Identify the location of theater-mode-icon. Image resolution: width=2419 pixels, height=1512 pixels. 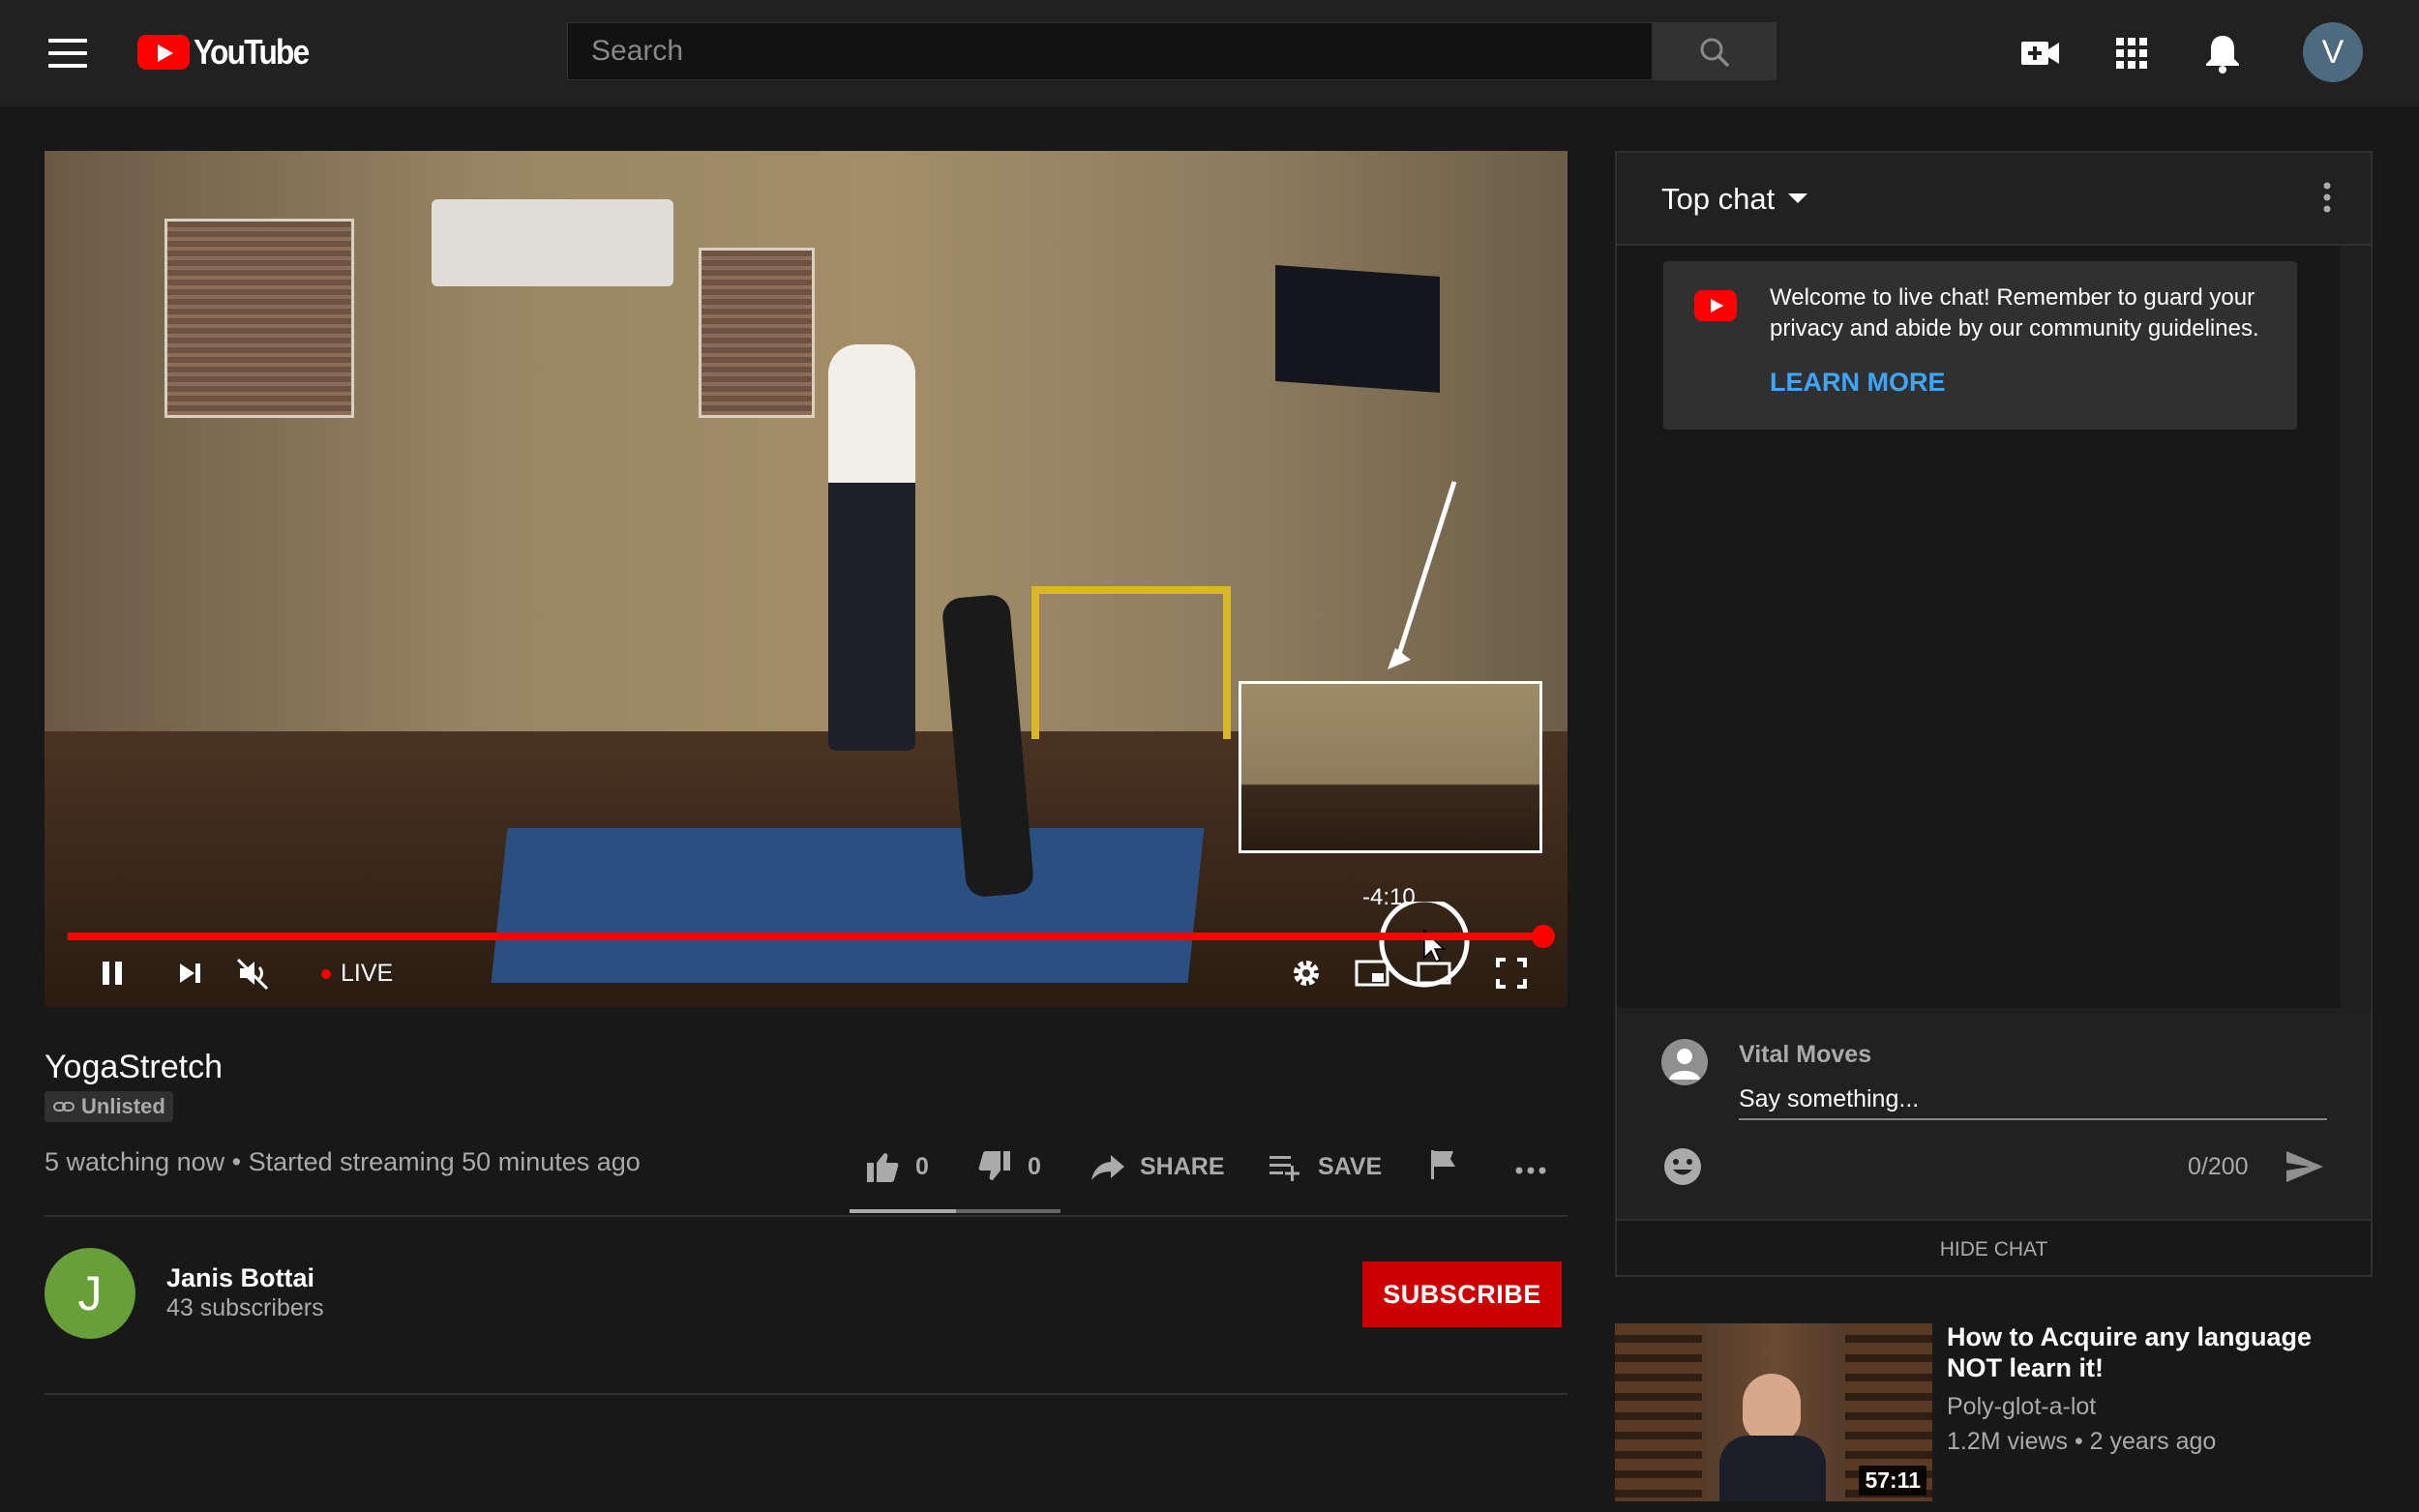
(1434, 974).